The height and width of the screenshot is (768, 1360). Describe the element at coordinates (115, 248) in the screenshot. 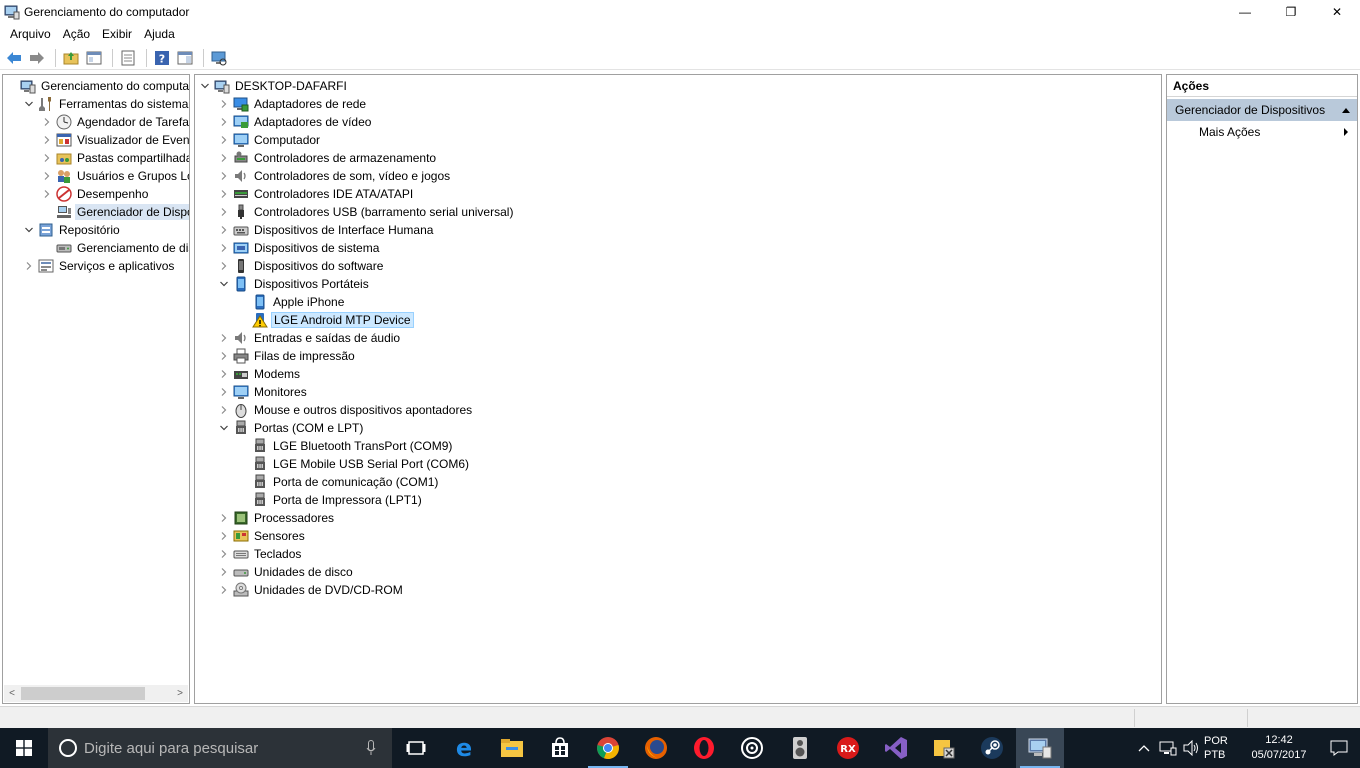

I see `console-tree-node: Gerenciamento de disco` at that location.